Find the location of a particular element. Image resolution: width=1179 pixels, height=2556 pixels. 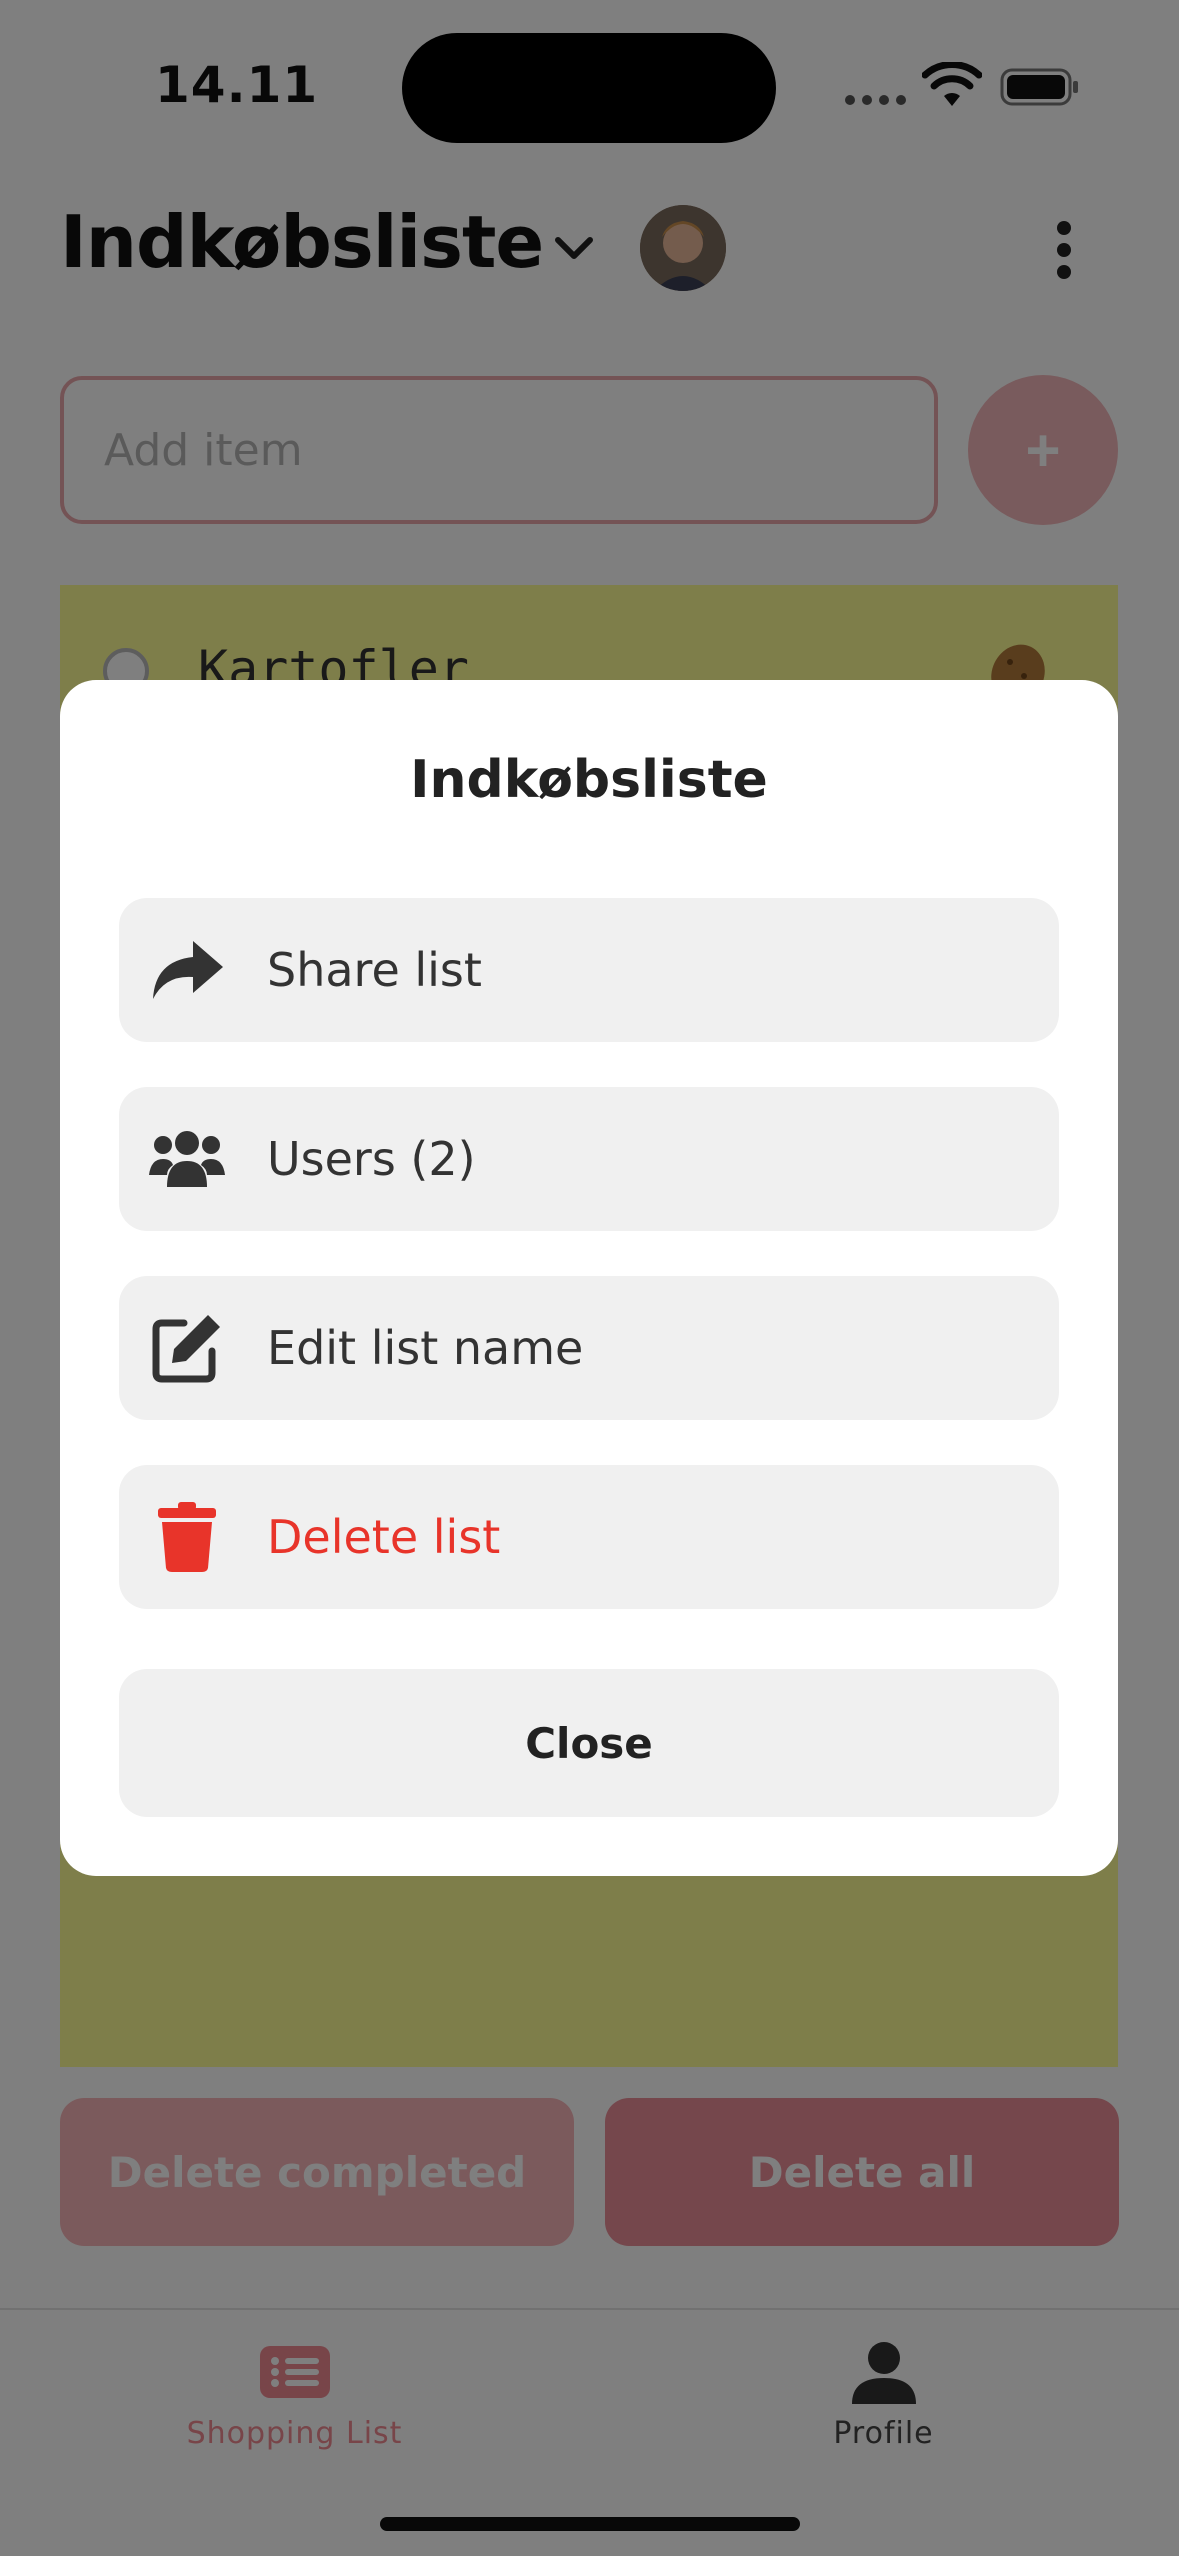

menu-item-label: Edit list name is located at coordinates (425, 1348).